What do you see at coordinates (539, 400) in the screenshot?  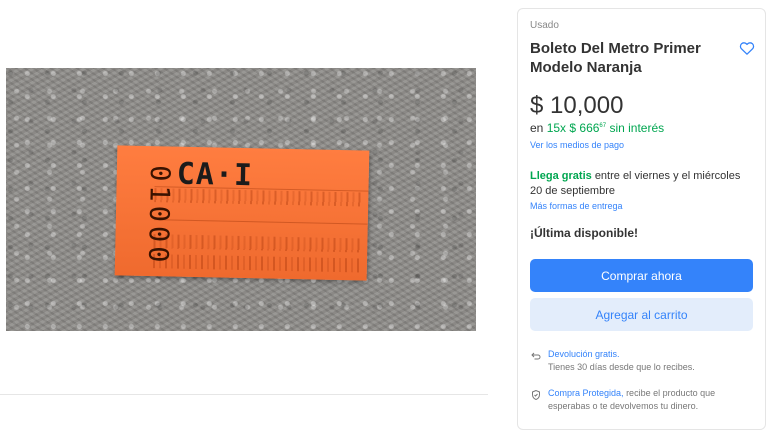 I see `shield-check-icon` at bounding box center [539, 400].